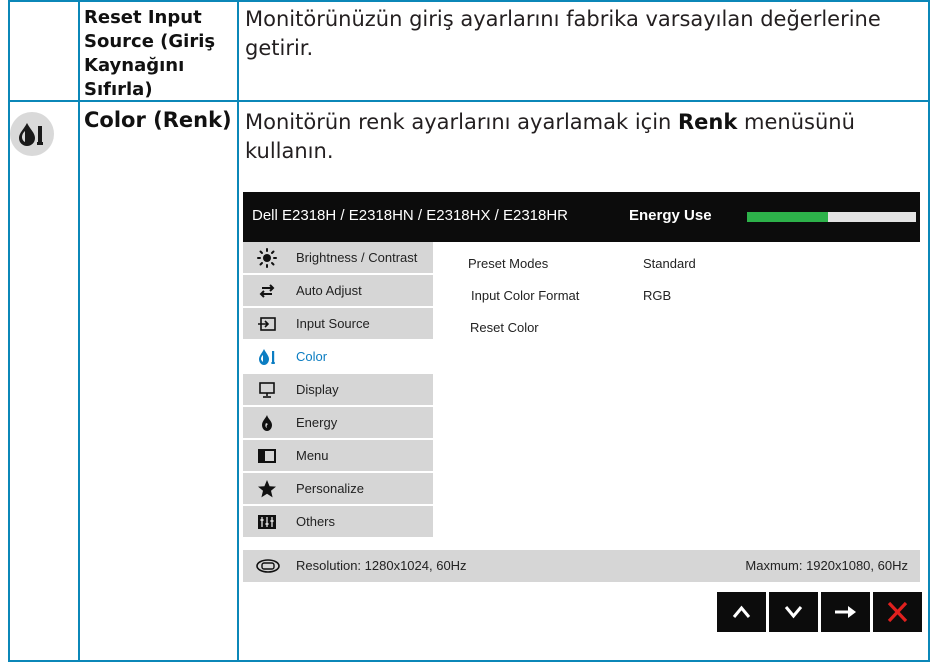  What do you see at coordinates (267, 456) in the screenshot?
I see `menu-icon` at bounding box center [267, 456].